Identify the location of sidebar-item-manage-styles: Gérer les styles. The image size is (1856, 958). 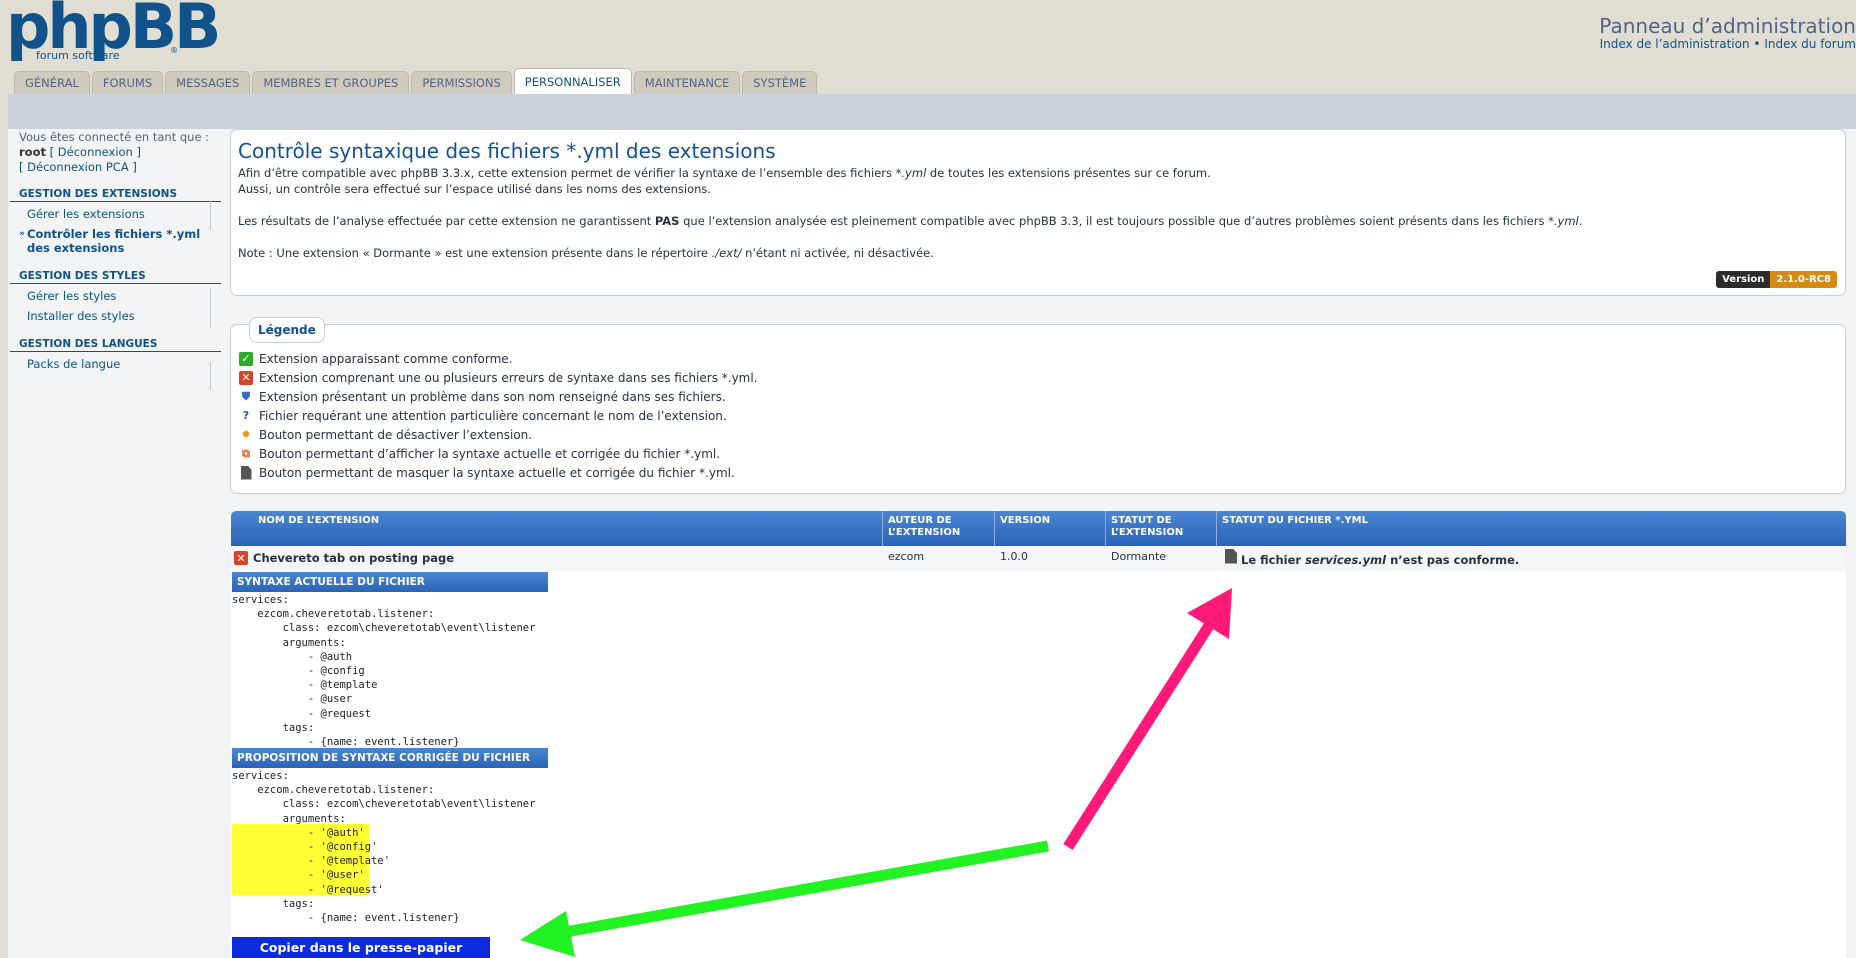
(115, 296).